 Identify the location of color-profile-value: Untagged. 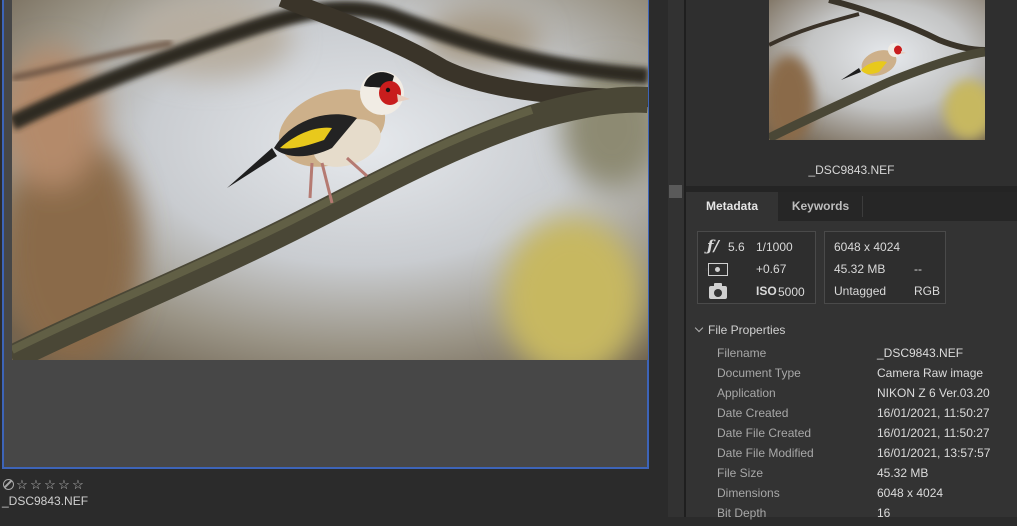
(860, 291).